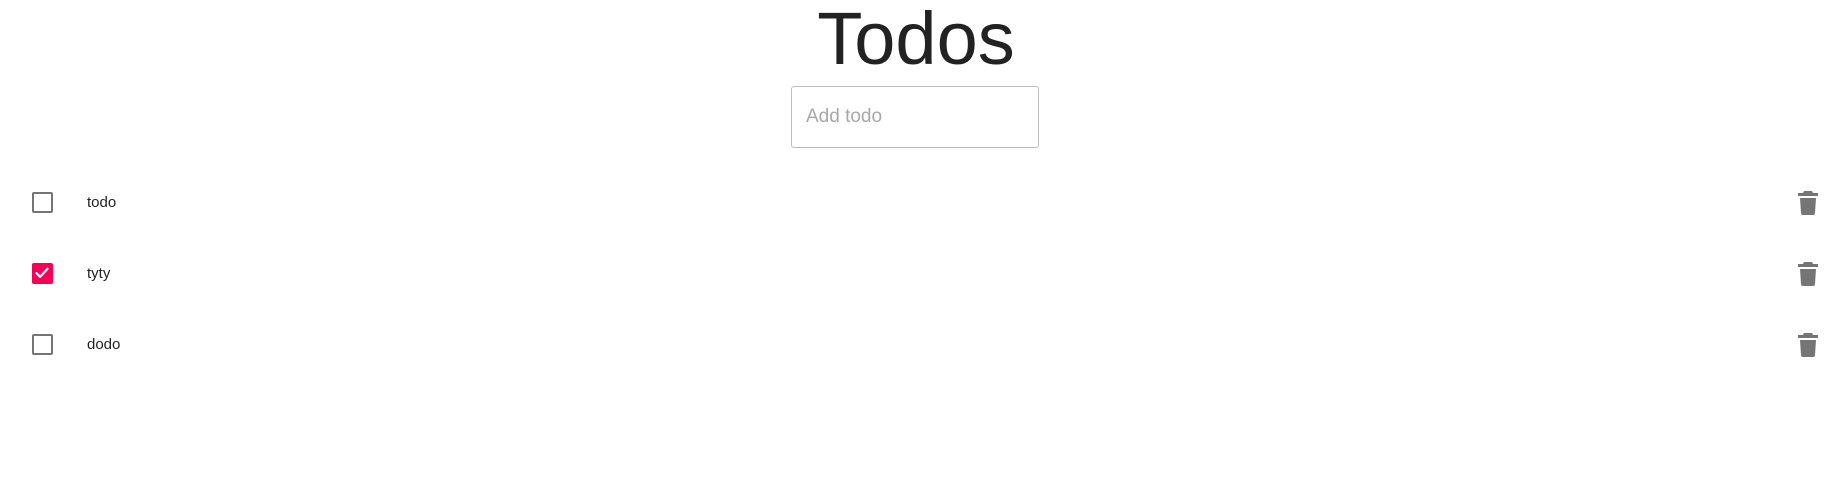 The height and width of the screenshot is (491, 1832). I want to click on check-icon, so click(42, 272).